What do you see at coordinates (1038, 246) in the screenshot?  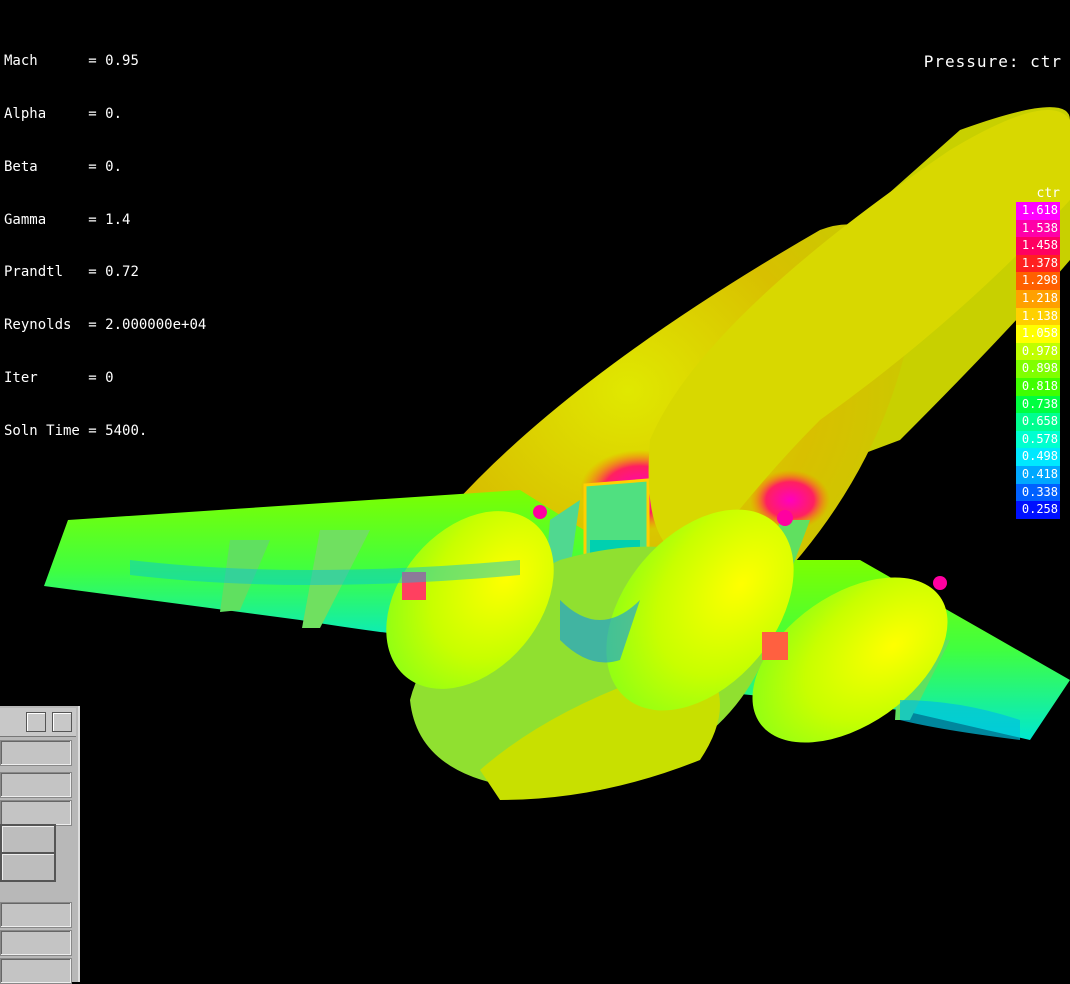 I see `legend-level: 1.458` at bounding box center [1038, 246].